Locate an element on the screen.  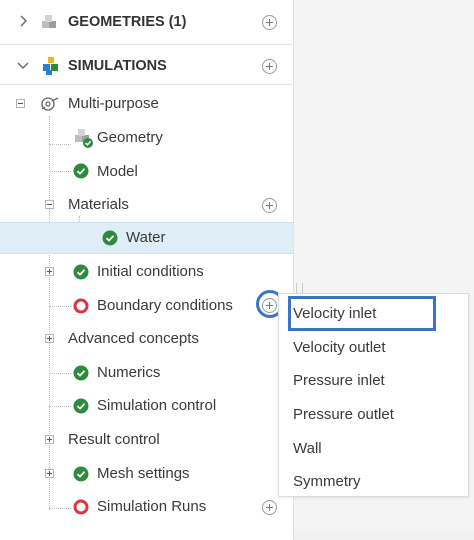
section-simulations: SIMULATIONS is located at coordinates (146, 65).